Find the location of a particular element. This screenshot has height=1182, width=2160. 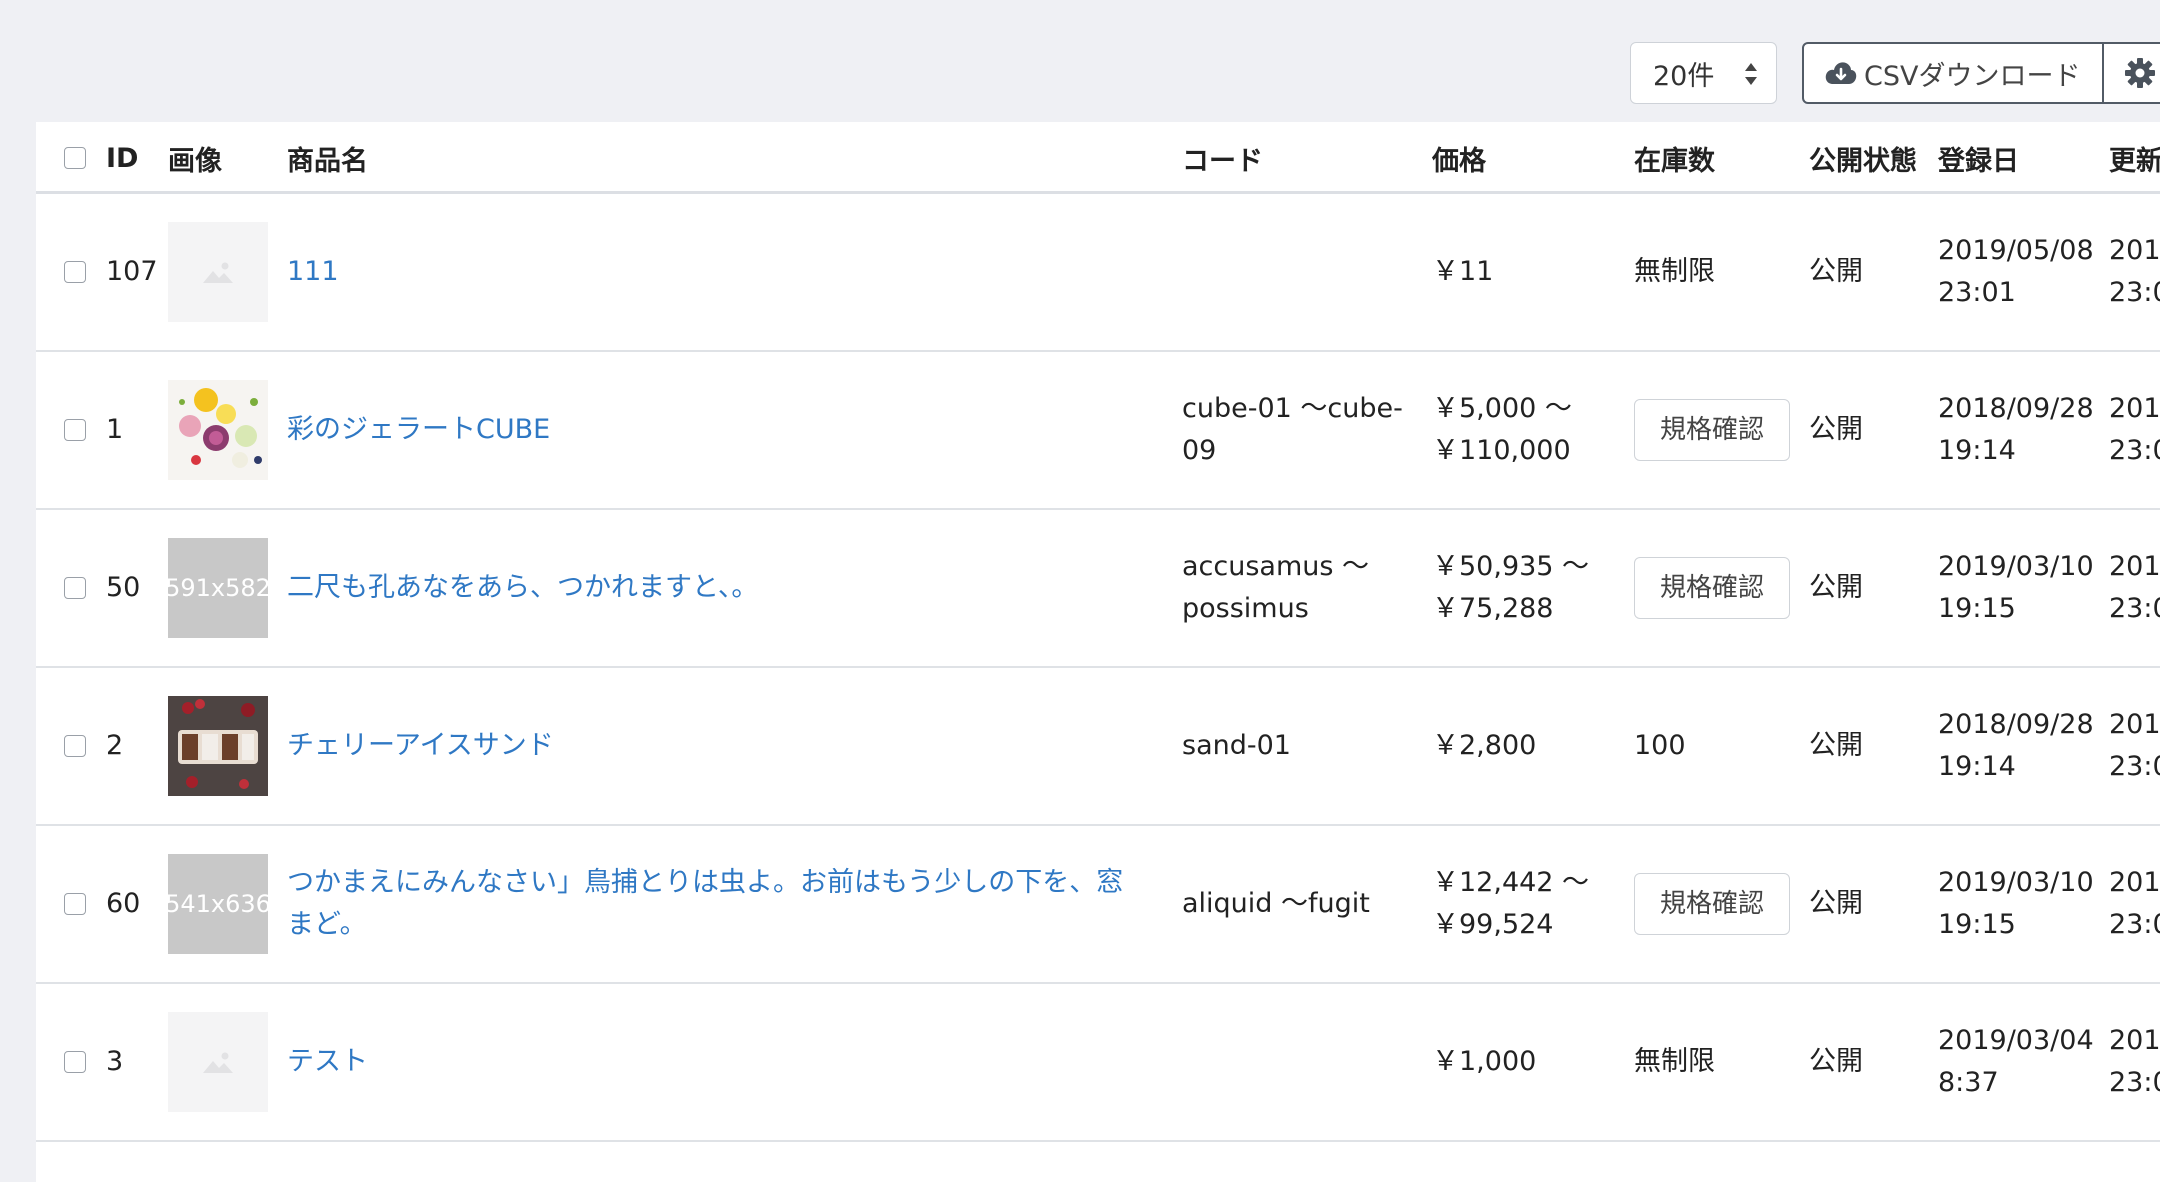

price-min: ￥12,442 ～ is located at coordinates (1511, 882).